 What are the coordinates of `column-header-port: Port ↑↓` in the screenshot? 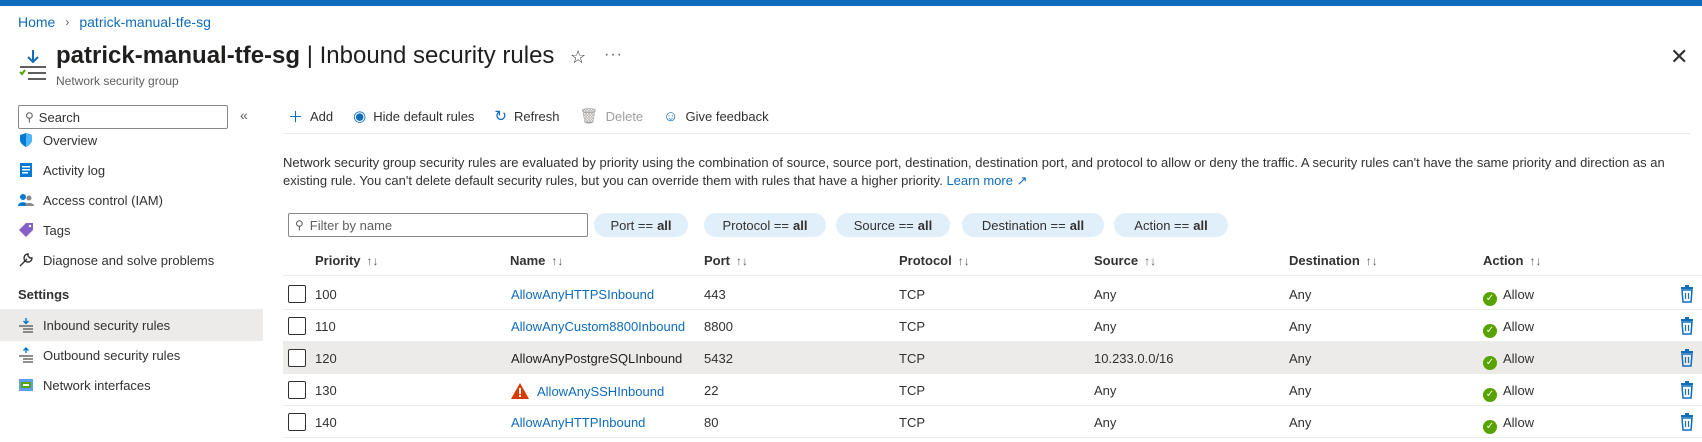 It's located at (726, 260).